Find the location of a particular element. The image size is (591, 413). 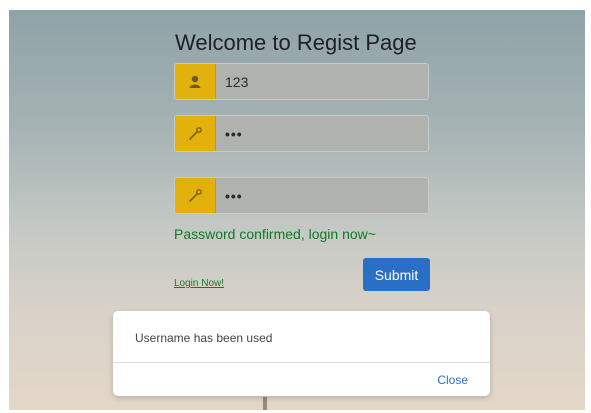

dialog-divider is located at coordinates (301, 362).